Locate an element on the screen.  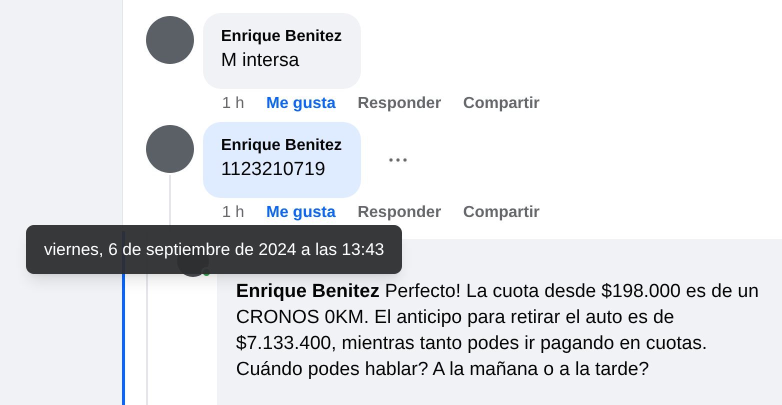
date-tooltip: viernes, 6 de septiembre de 2024 a las 13:43 is located at coordinates (214, 249).